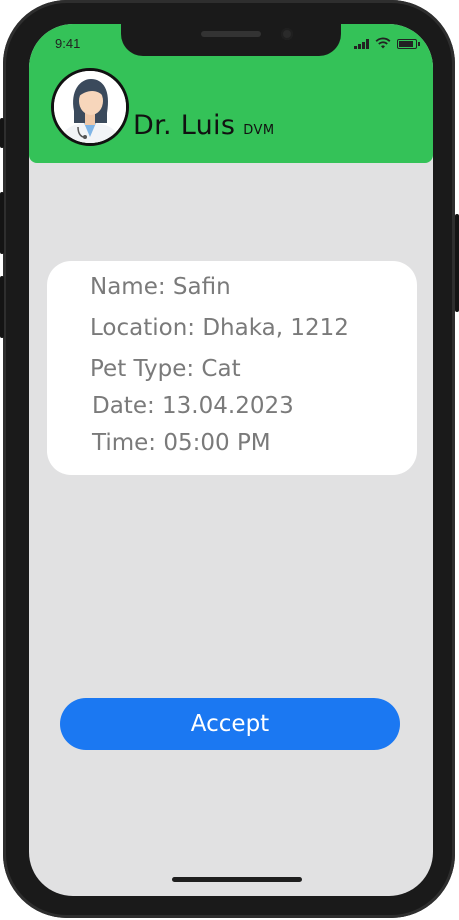  I want to click on appointment-time: Time: 05:00 PM, so click(181, 443).